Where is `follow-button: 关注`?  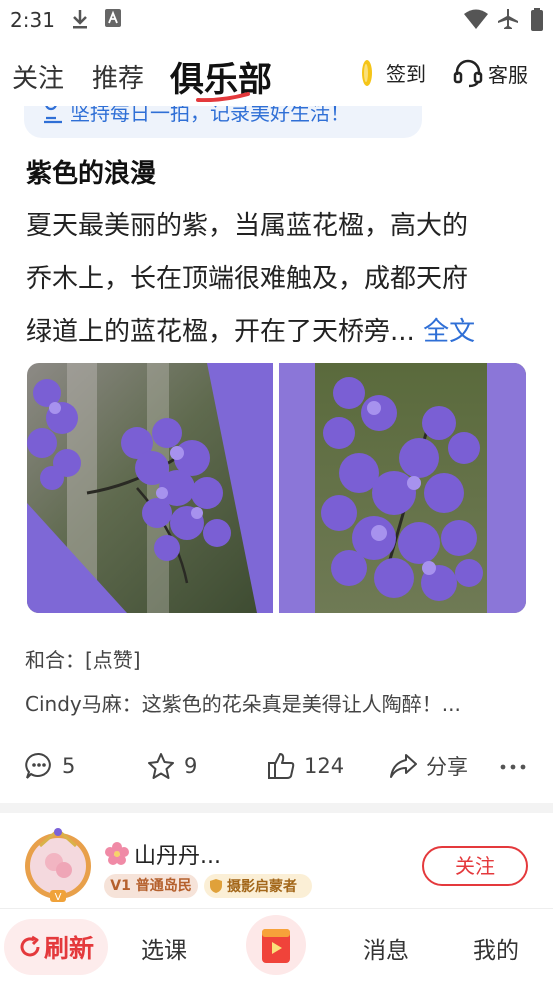 follow-button: 关注 is located at coordinates (475, 866).